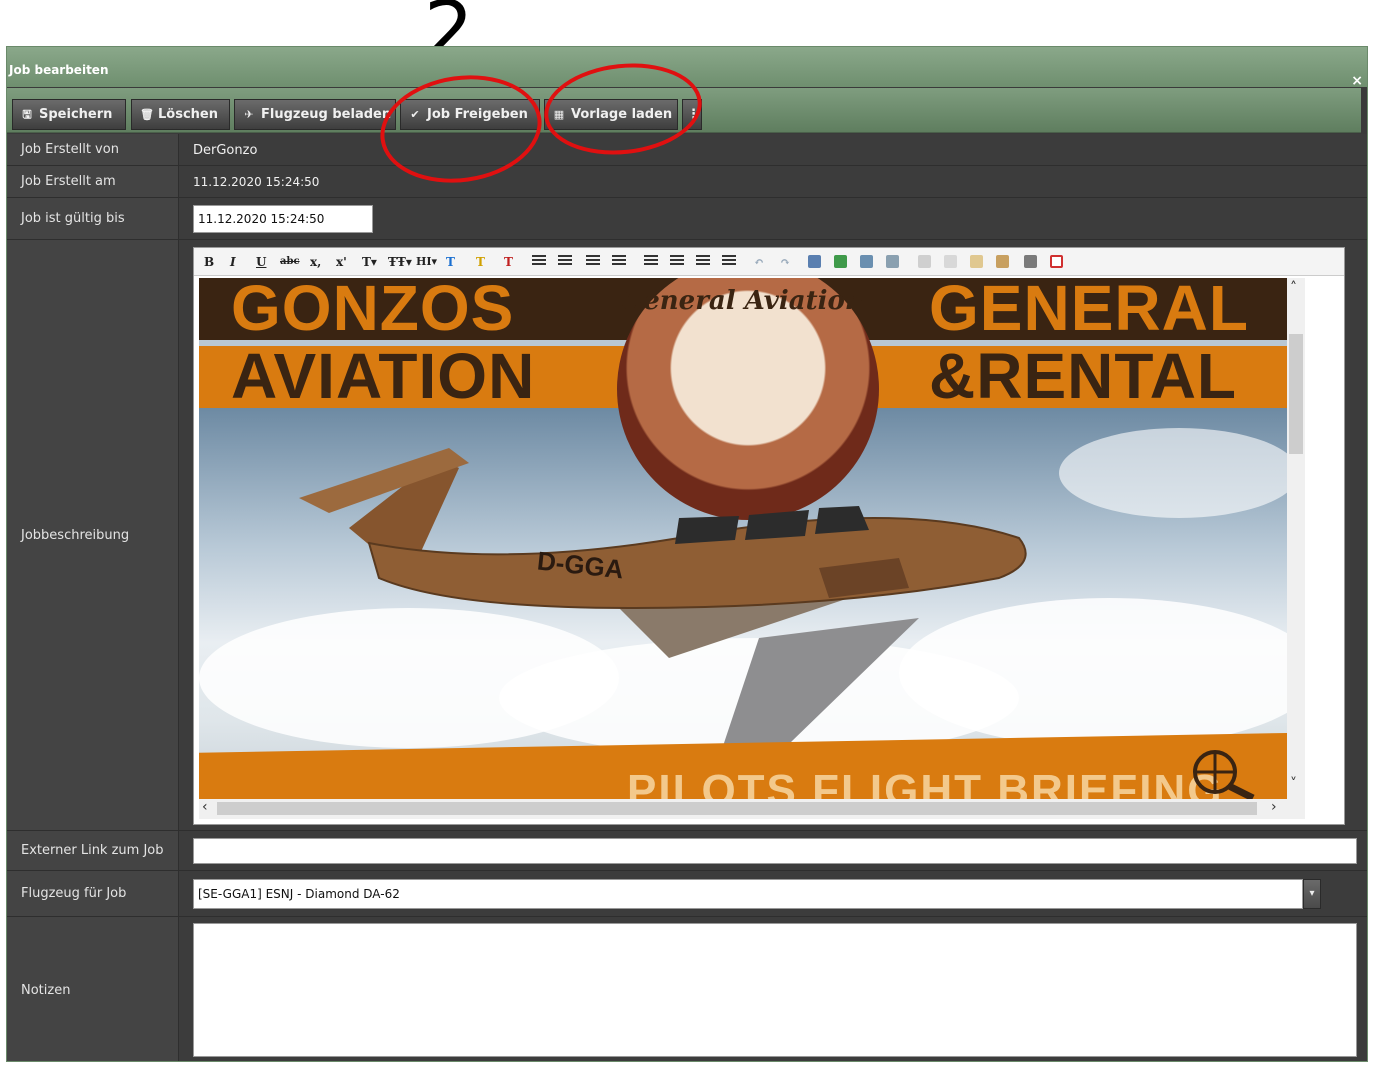 The height and width of the screenshot is (1066, 1375). Describe the element at coordinates (539, 261) in the screenshot. I see `bullet-list-icon` at that location.